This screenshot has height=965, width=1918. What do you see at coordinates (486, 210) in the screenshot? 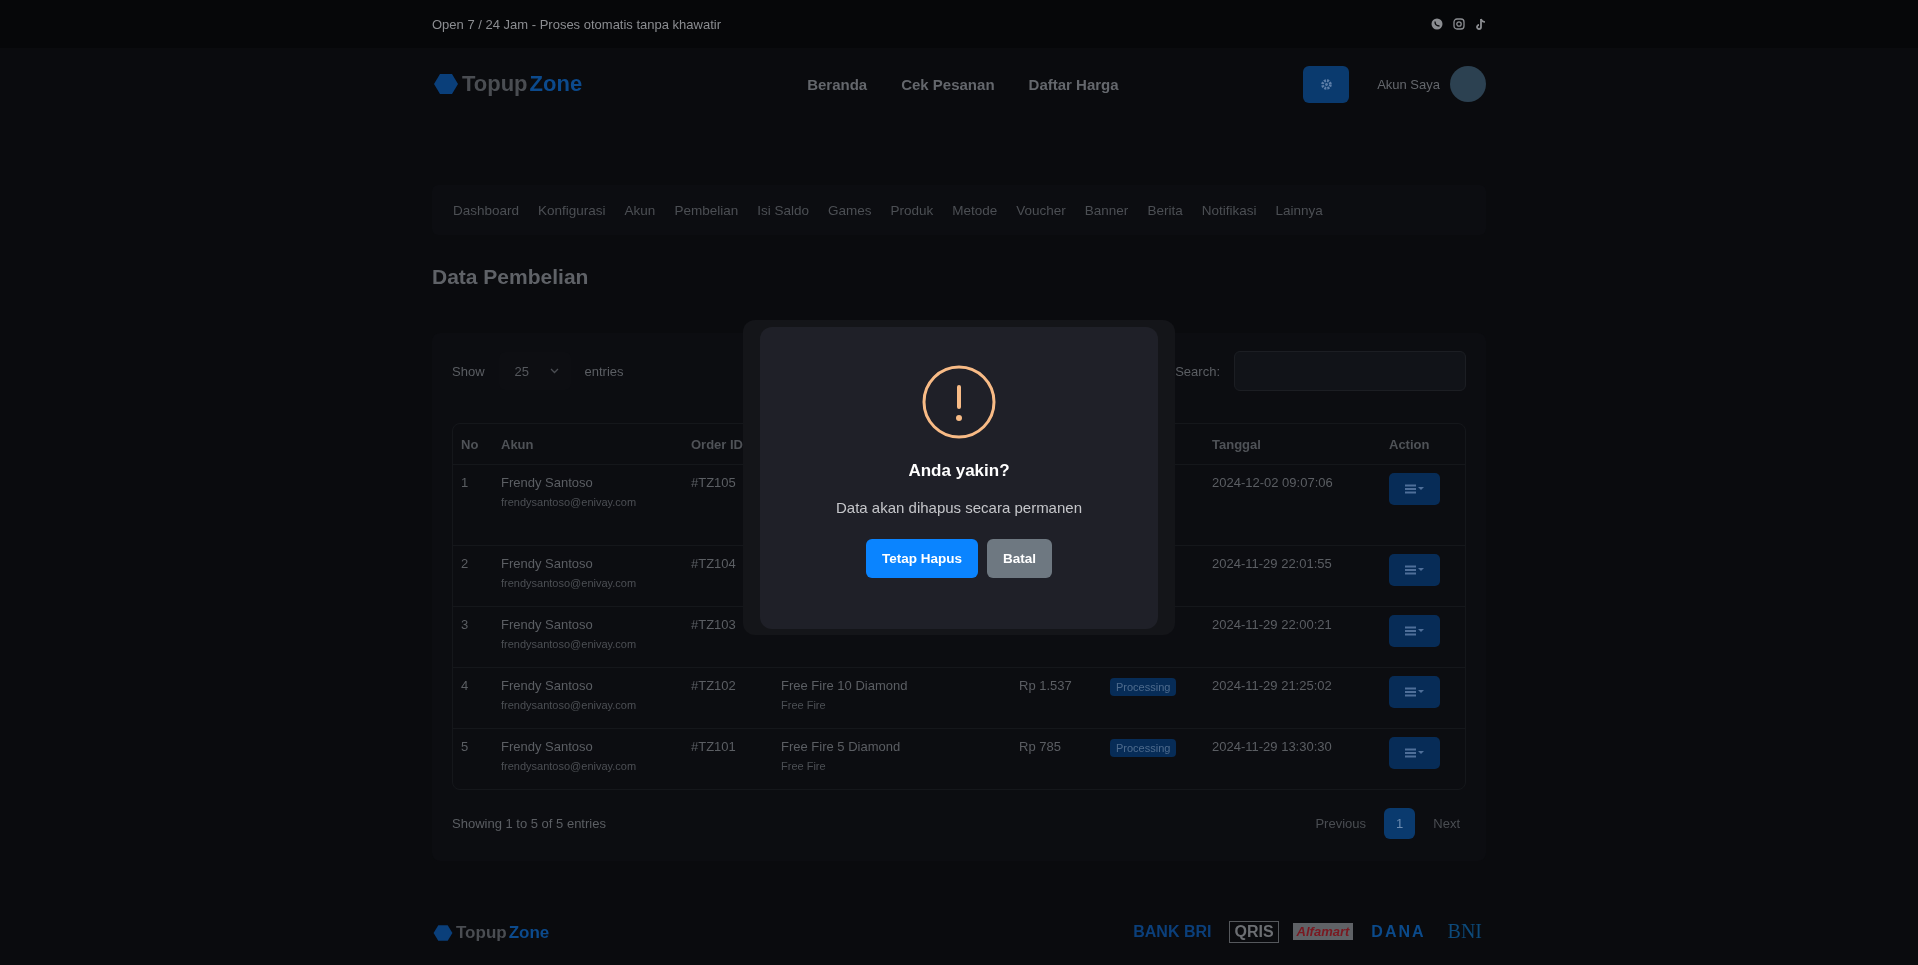
I see `admin-menu-item: Dashboard` at bounding box center [486, 210].